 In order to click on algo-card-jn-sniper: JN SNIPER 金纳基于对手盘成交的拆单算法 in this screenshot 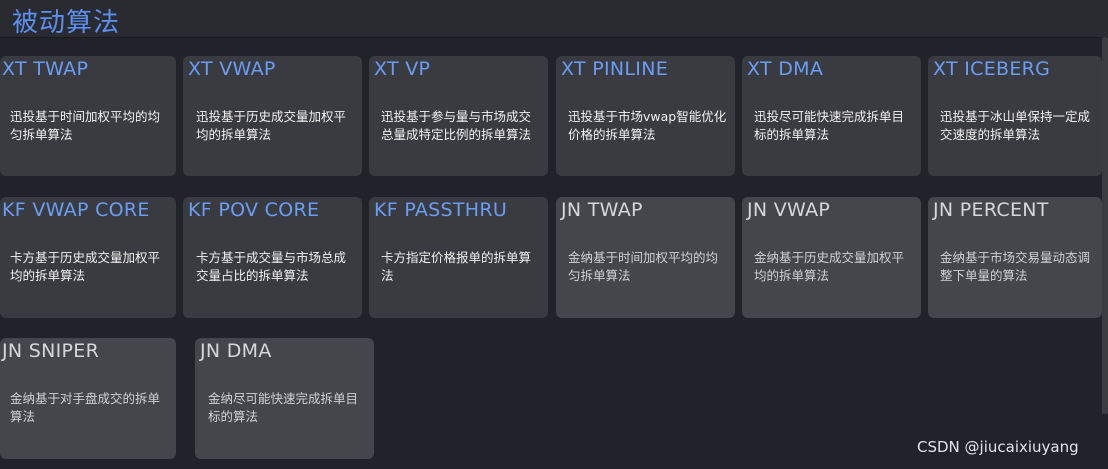, I will do `click(88, 398)`.